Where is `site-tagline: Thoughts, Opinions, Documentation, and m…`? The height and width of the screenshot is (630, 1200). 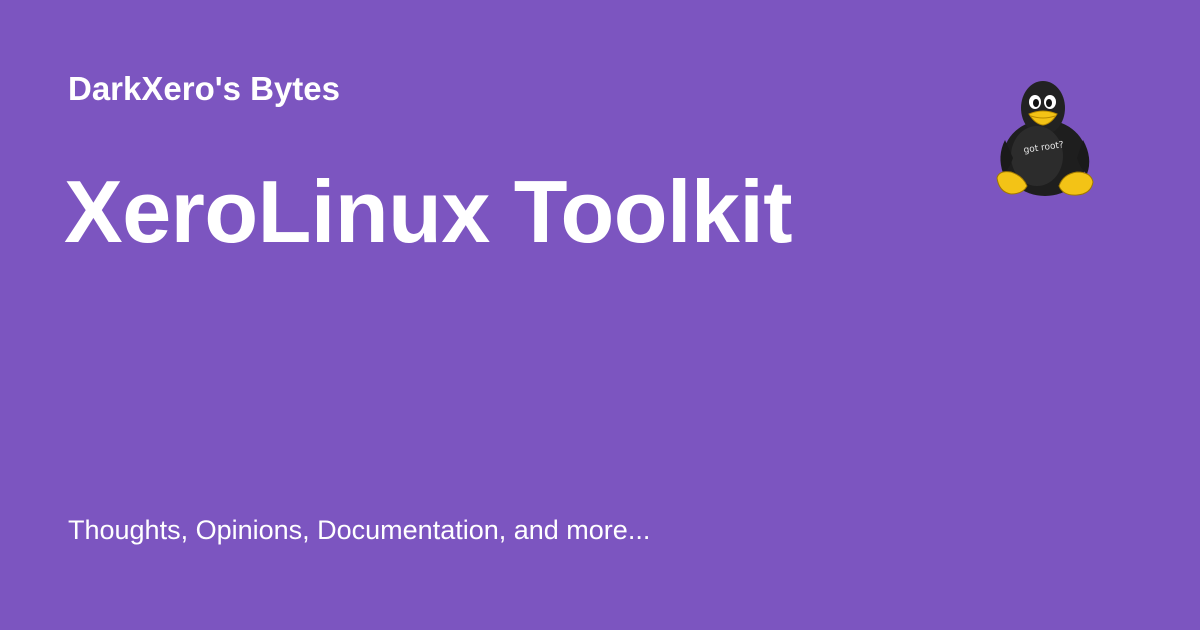
site-tagline: Thoughts, Opinions, Documentation, and m… is located at coordinates (359, 530).